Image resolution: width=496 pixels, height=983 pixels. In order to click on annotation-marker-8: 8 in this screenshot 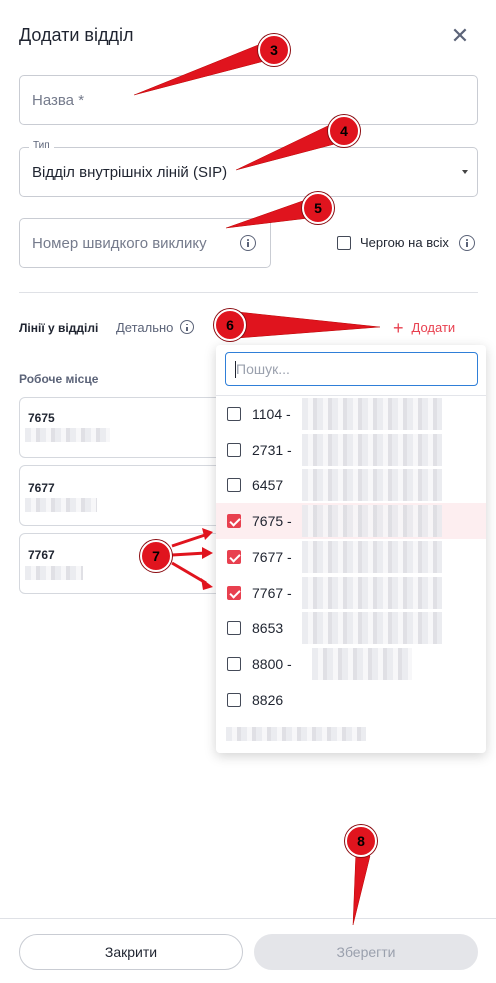, I will do `click(361, 841)`.